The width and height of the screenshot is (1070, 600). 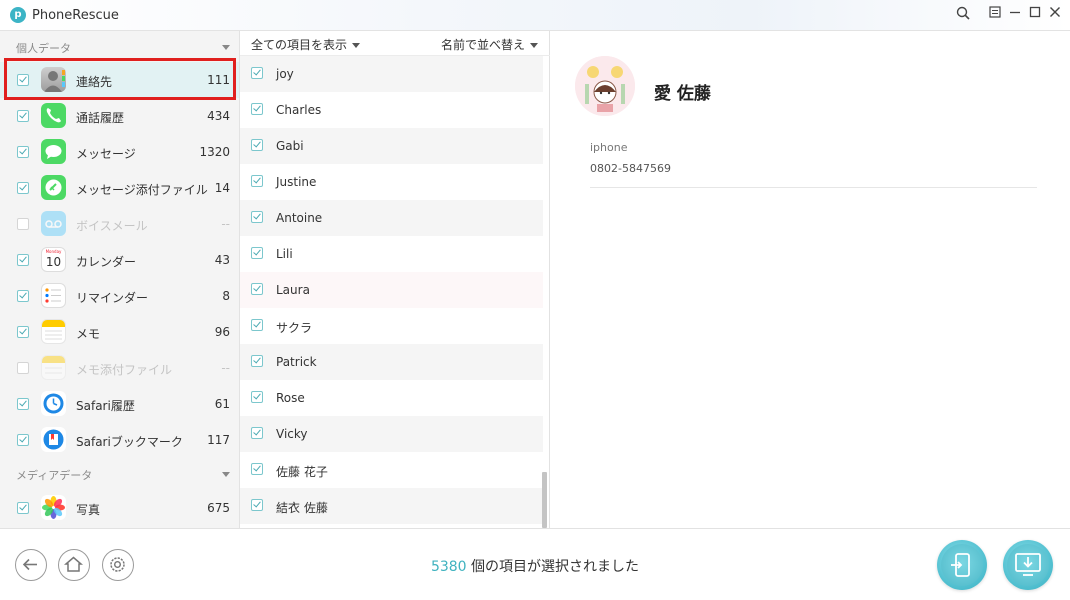 What do you see at coordinates (88, 510) in the screenshot?
I see `sidebar-item-label: 写真` at bounding box center [88, 510].